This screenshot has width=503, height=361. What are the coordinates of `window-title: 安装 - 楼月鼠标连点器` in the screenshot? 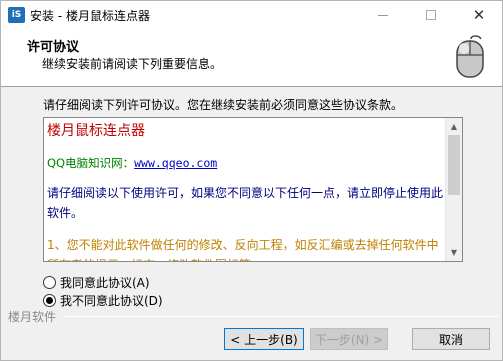 It's located at (90, 16).